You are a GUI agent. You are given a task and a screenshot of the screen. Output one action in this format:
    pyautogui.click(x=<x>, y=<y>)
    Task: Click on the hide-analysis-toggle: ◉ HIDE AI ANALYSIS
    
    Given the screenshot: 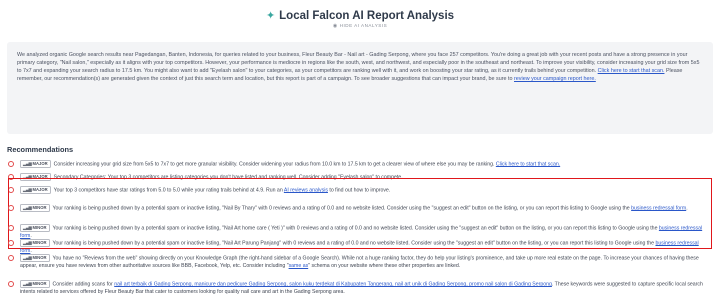 What is the action you would take?
    pyautogui.click(x=360, y=26)
    